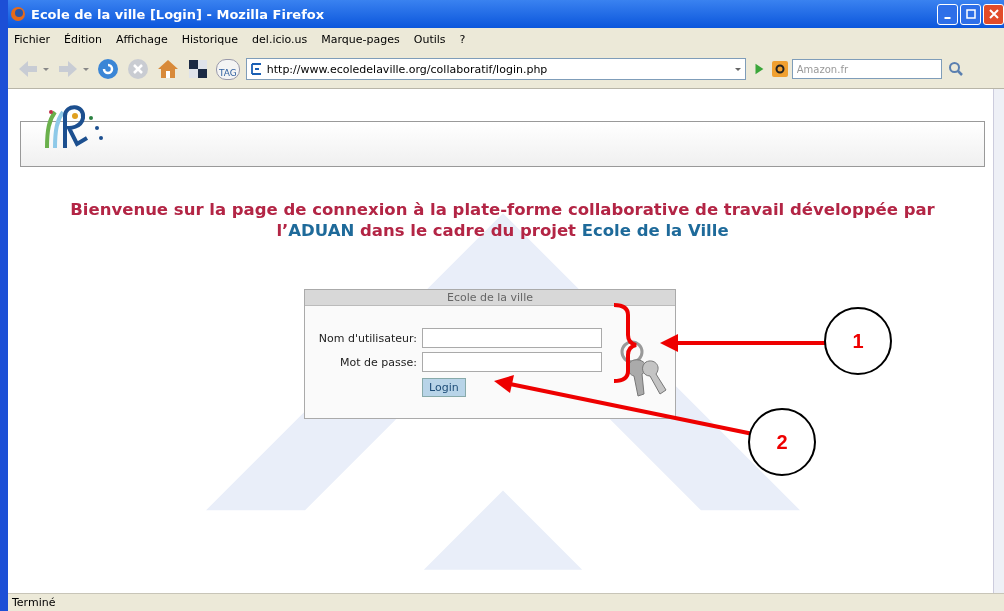 This screenshot has width=1004, height=611. Describe the element at coordinates (32, 39) in the screenshot. I see `menu-item: Fichier` at that location.